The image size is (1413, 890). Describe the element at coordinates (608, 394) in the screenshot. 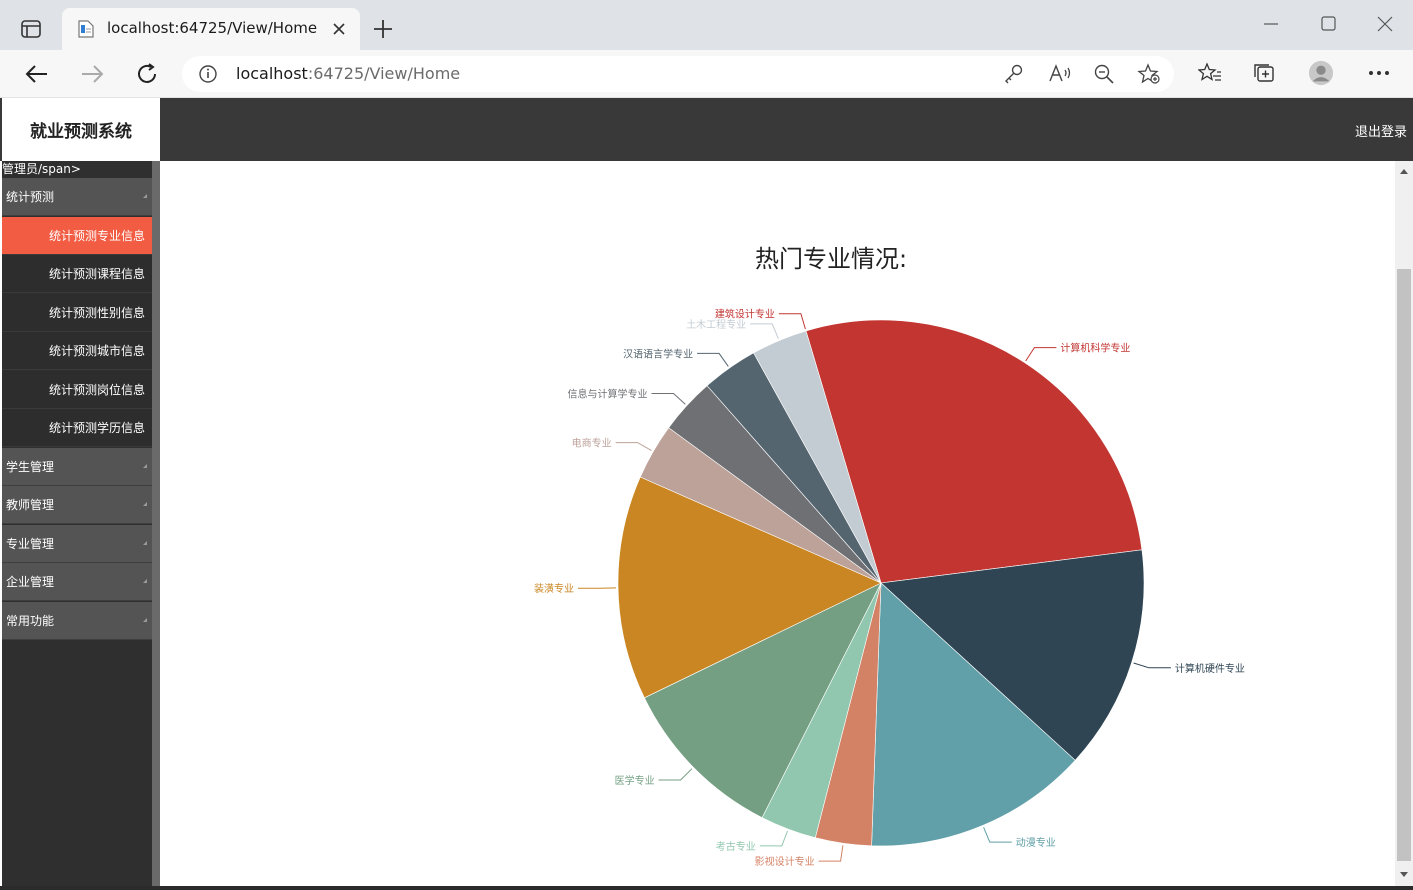

I see `pie-label: 信息与计算学专业` at that location.